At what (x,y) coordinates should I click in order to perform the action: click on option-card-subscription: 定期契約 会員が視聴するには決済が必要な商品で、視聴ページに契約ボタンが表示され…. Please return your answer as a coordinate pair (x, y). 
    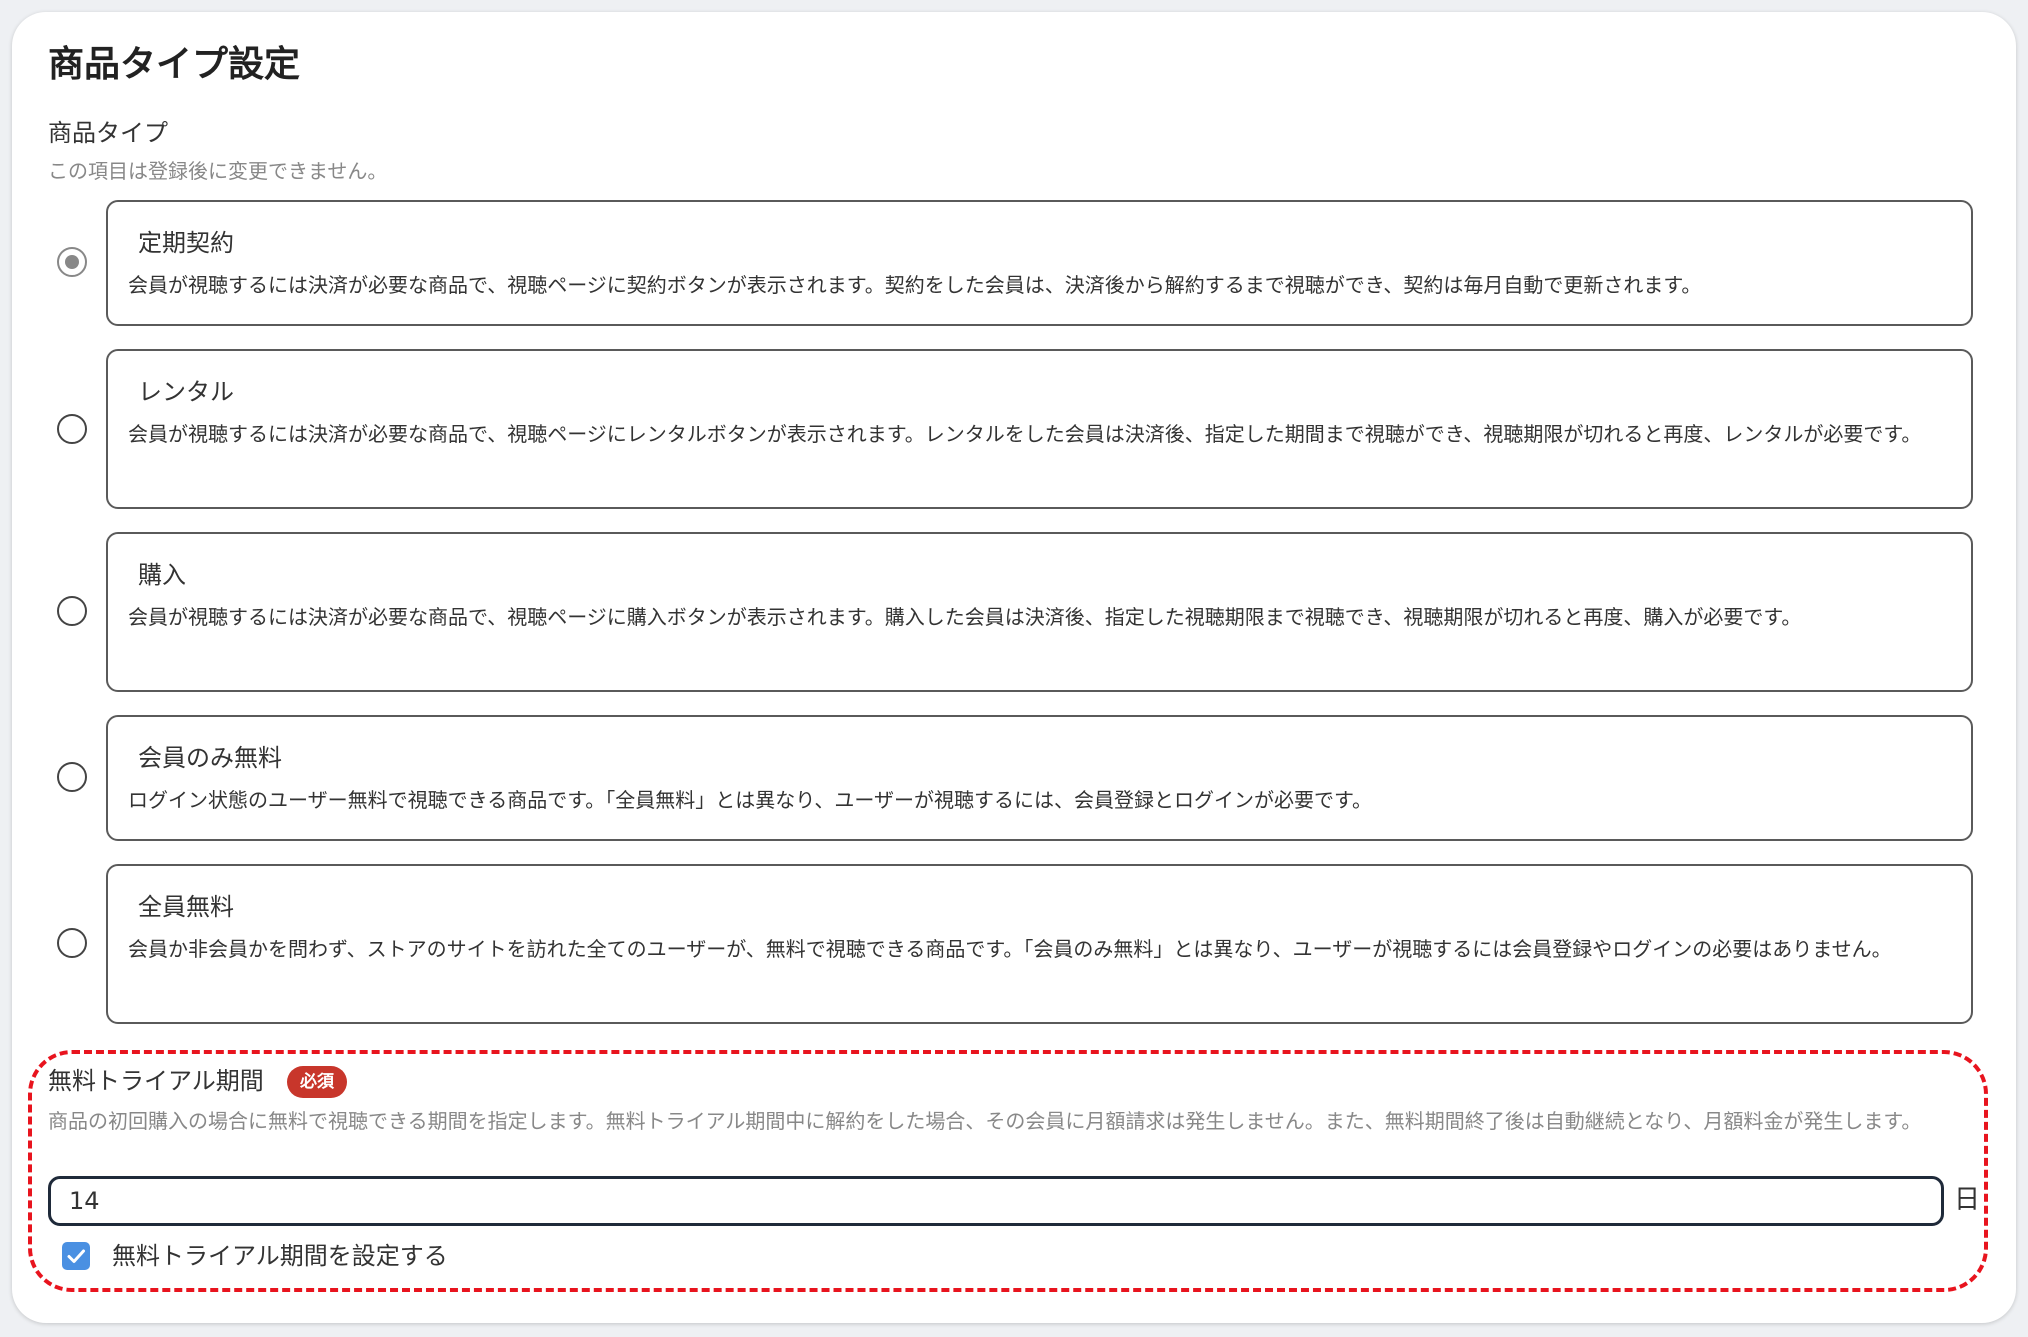
    Looking at the image, I should click on (1039, 263).